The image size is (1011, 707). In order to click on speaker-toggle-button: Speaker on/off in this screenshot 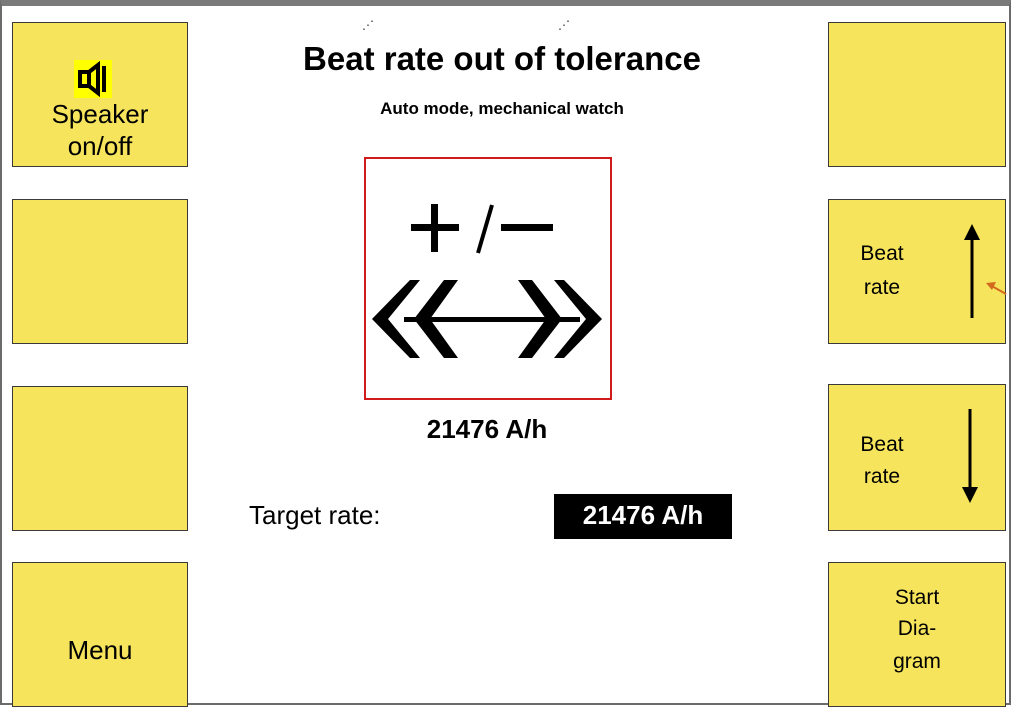, I will do `click(100, 94)`.